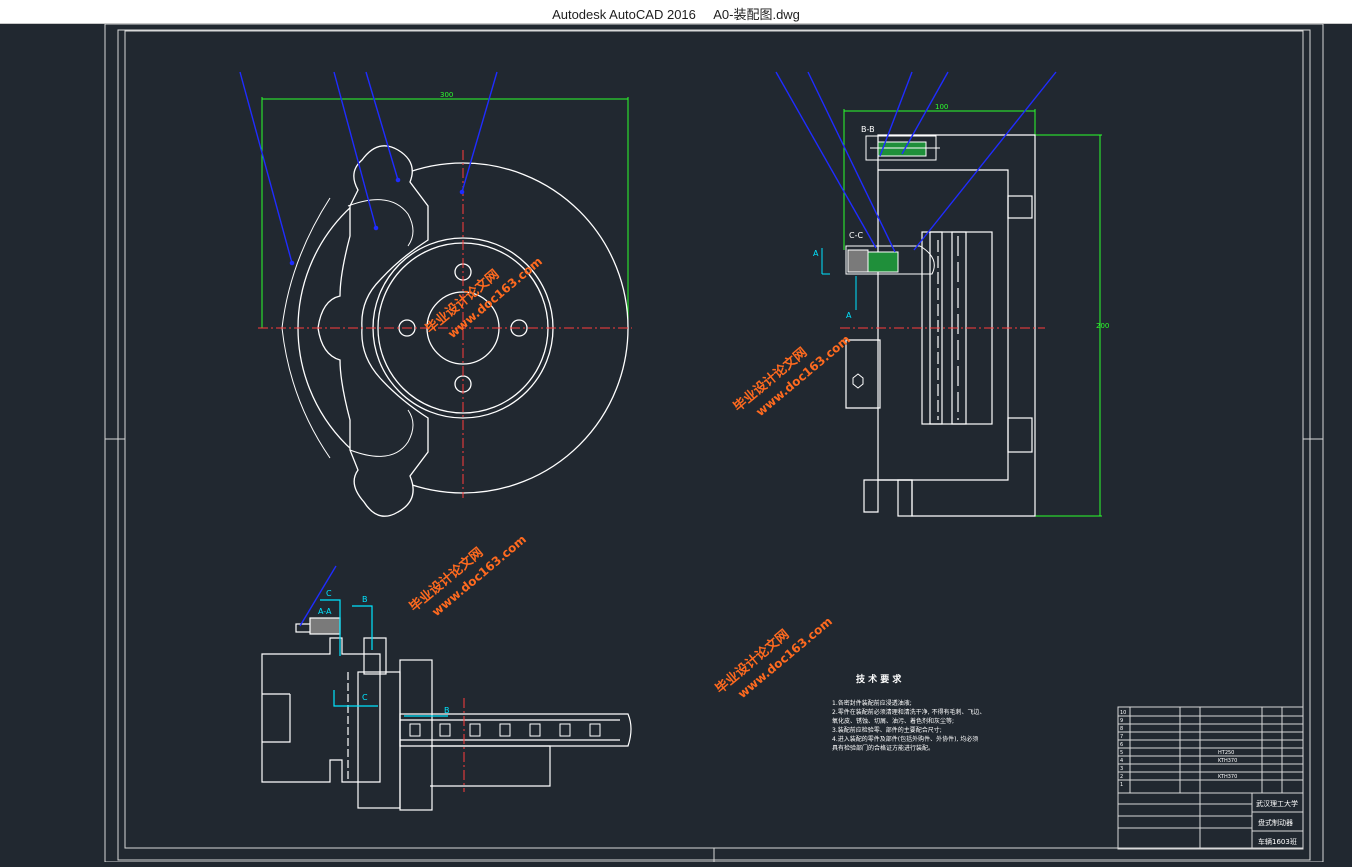 Image resolution: width=1352 pixels, height=867 pixels. I want to click on tb-row-10: 10, so click(1123, 713).